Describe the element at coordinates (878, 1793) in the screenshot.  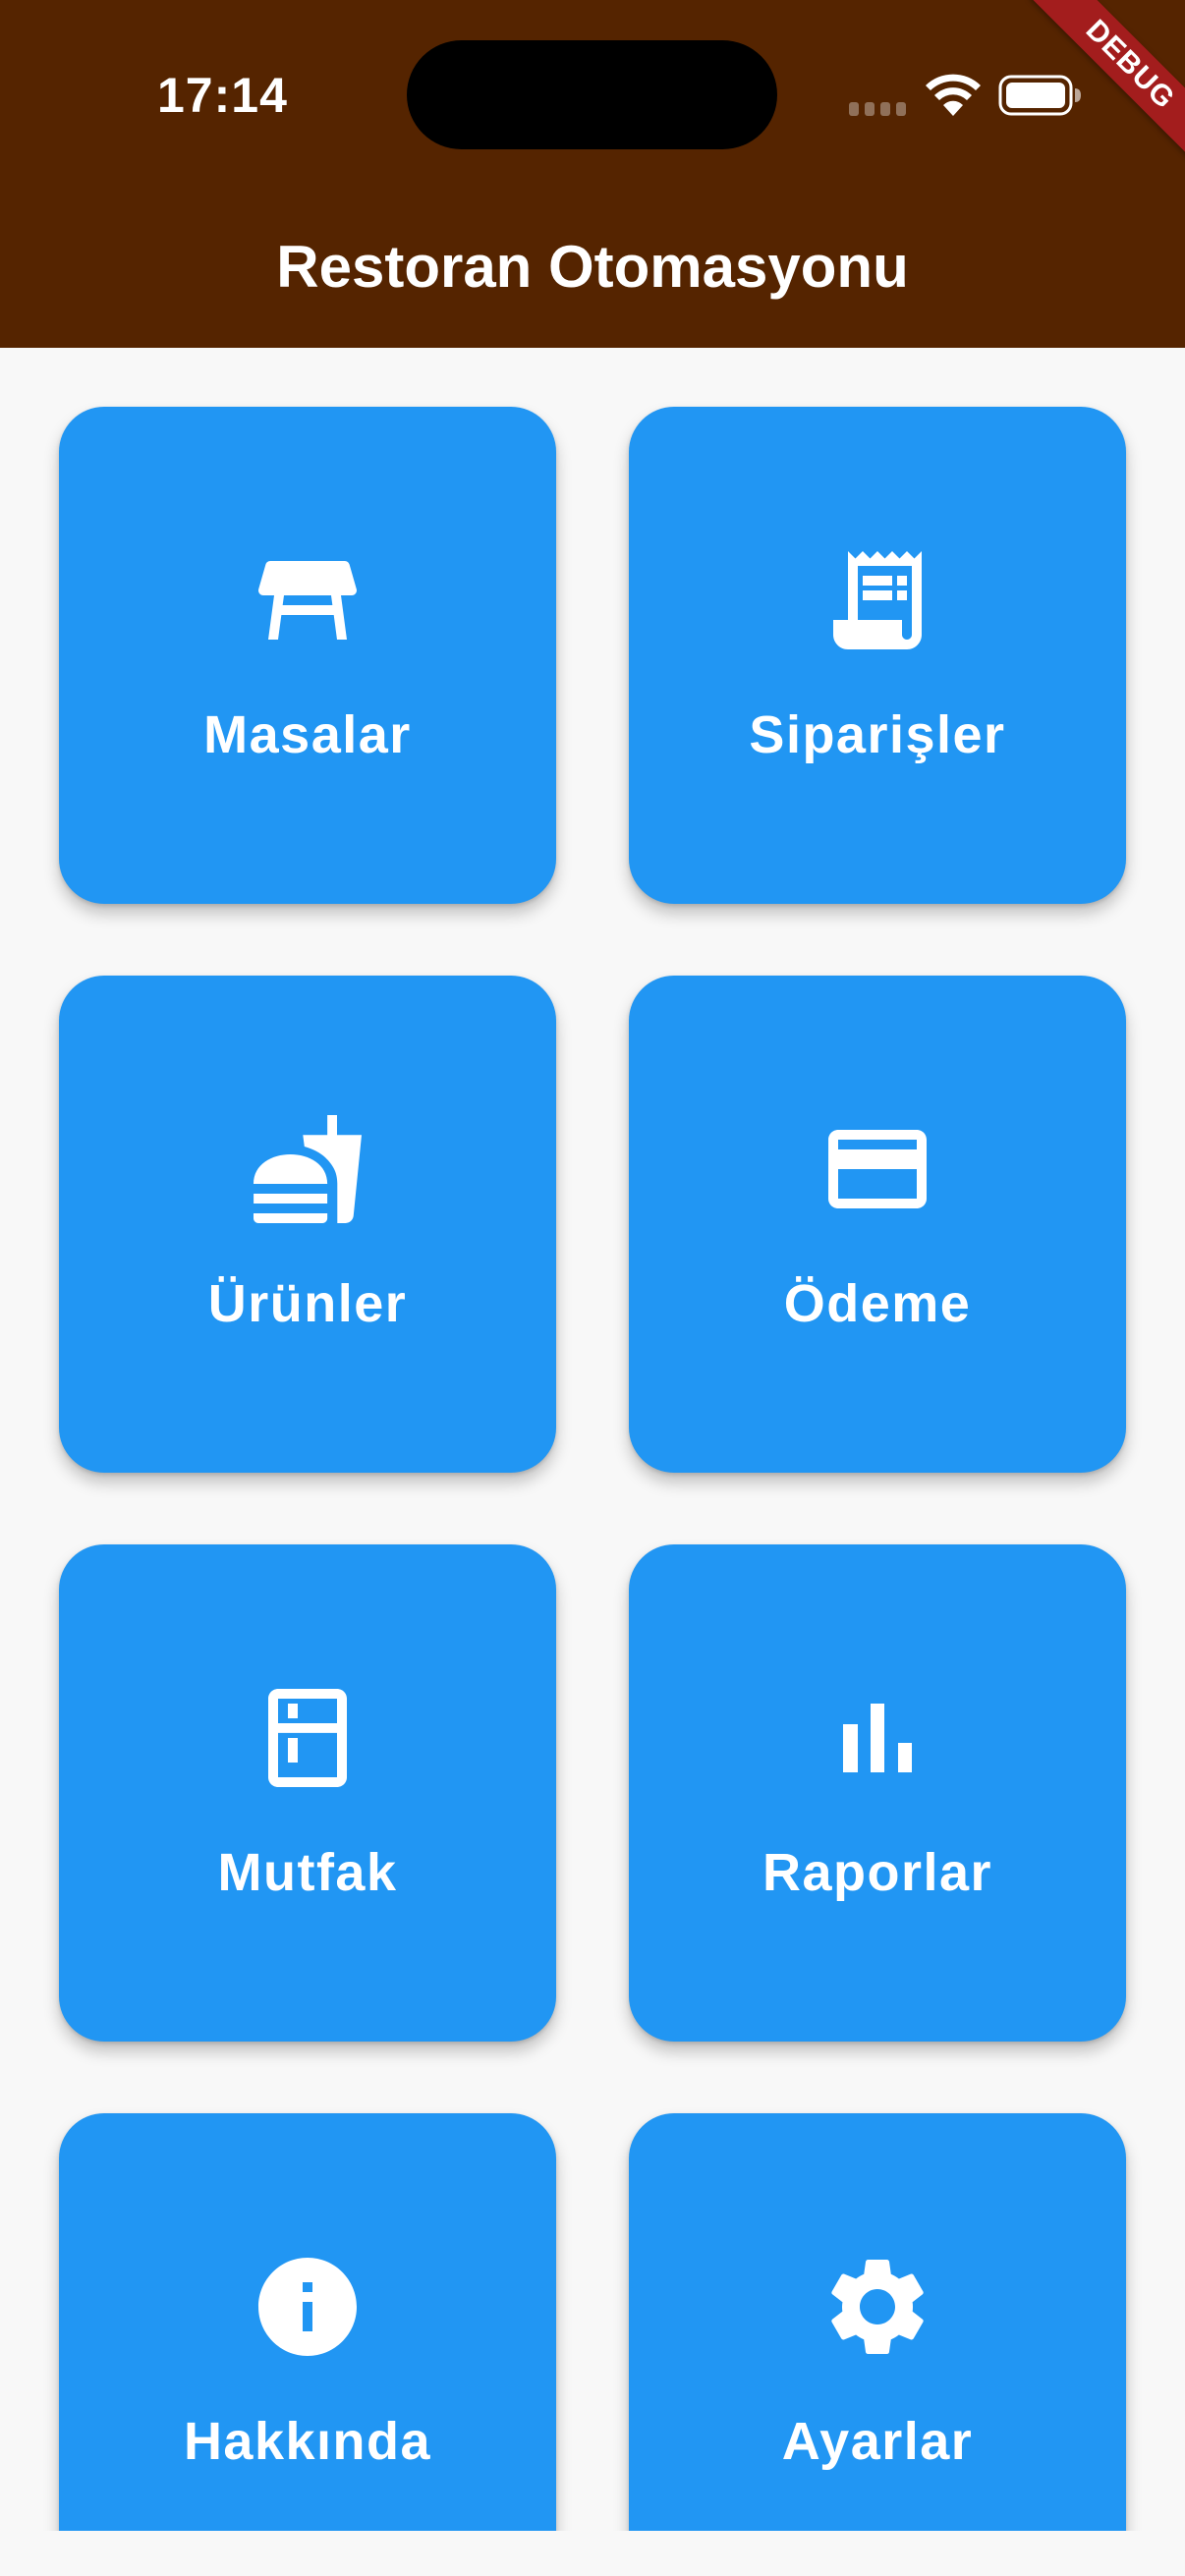
I see `menu-tile-raporlar: Raporlar` at that location.